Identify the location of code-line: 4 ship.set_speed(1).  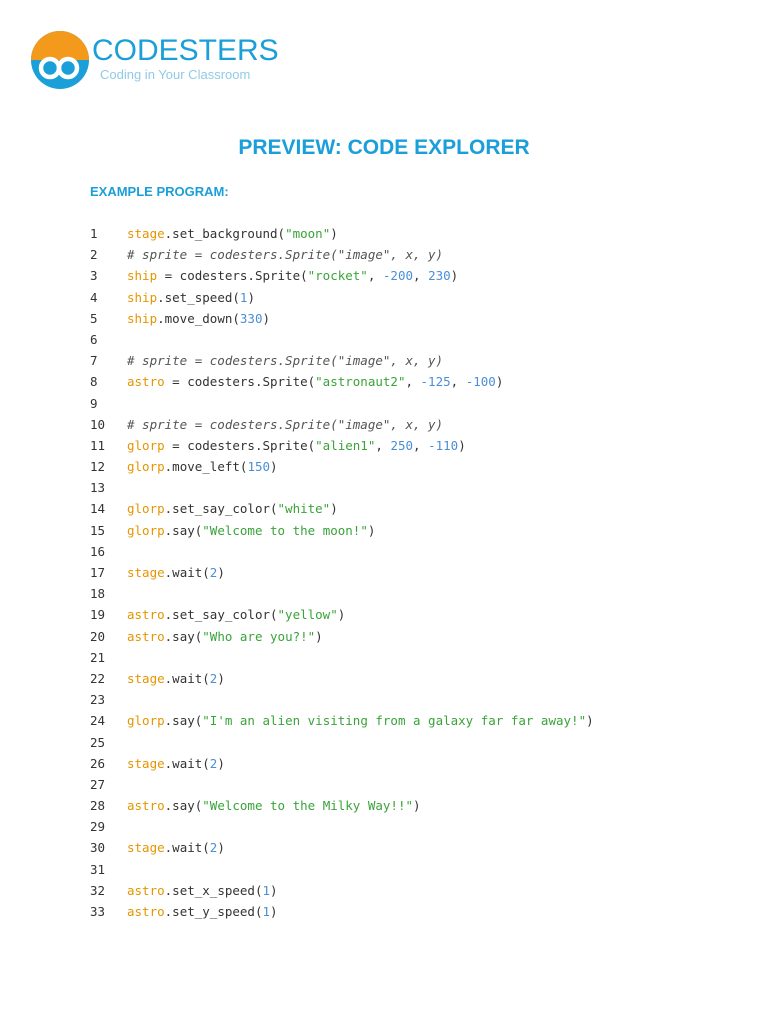
(410, 297).